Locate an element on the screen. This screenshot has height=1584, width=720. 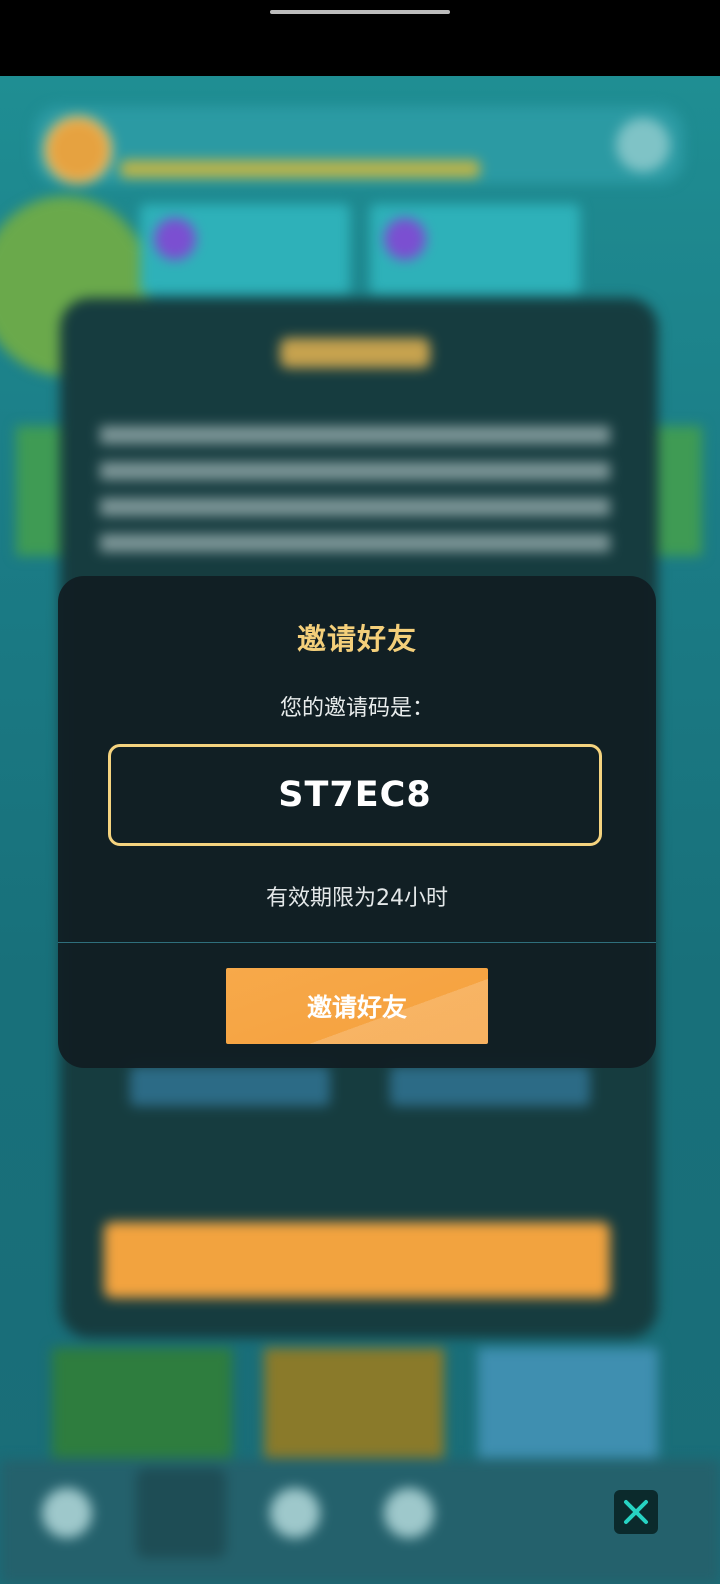
close-icon is located at coordinates (636, 1512).